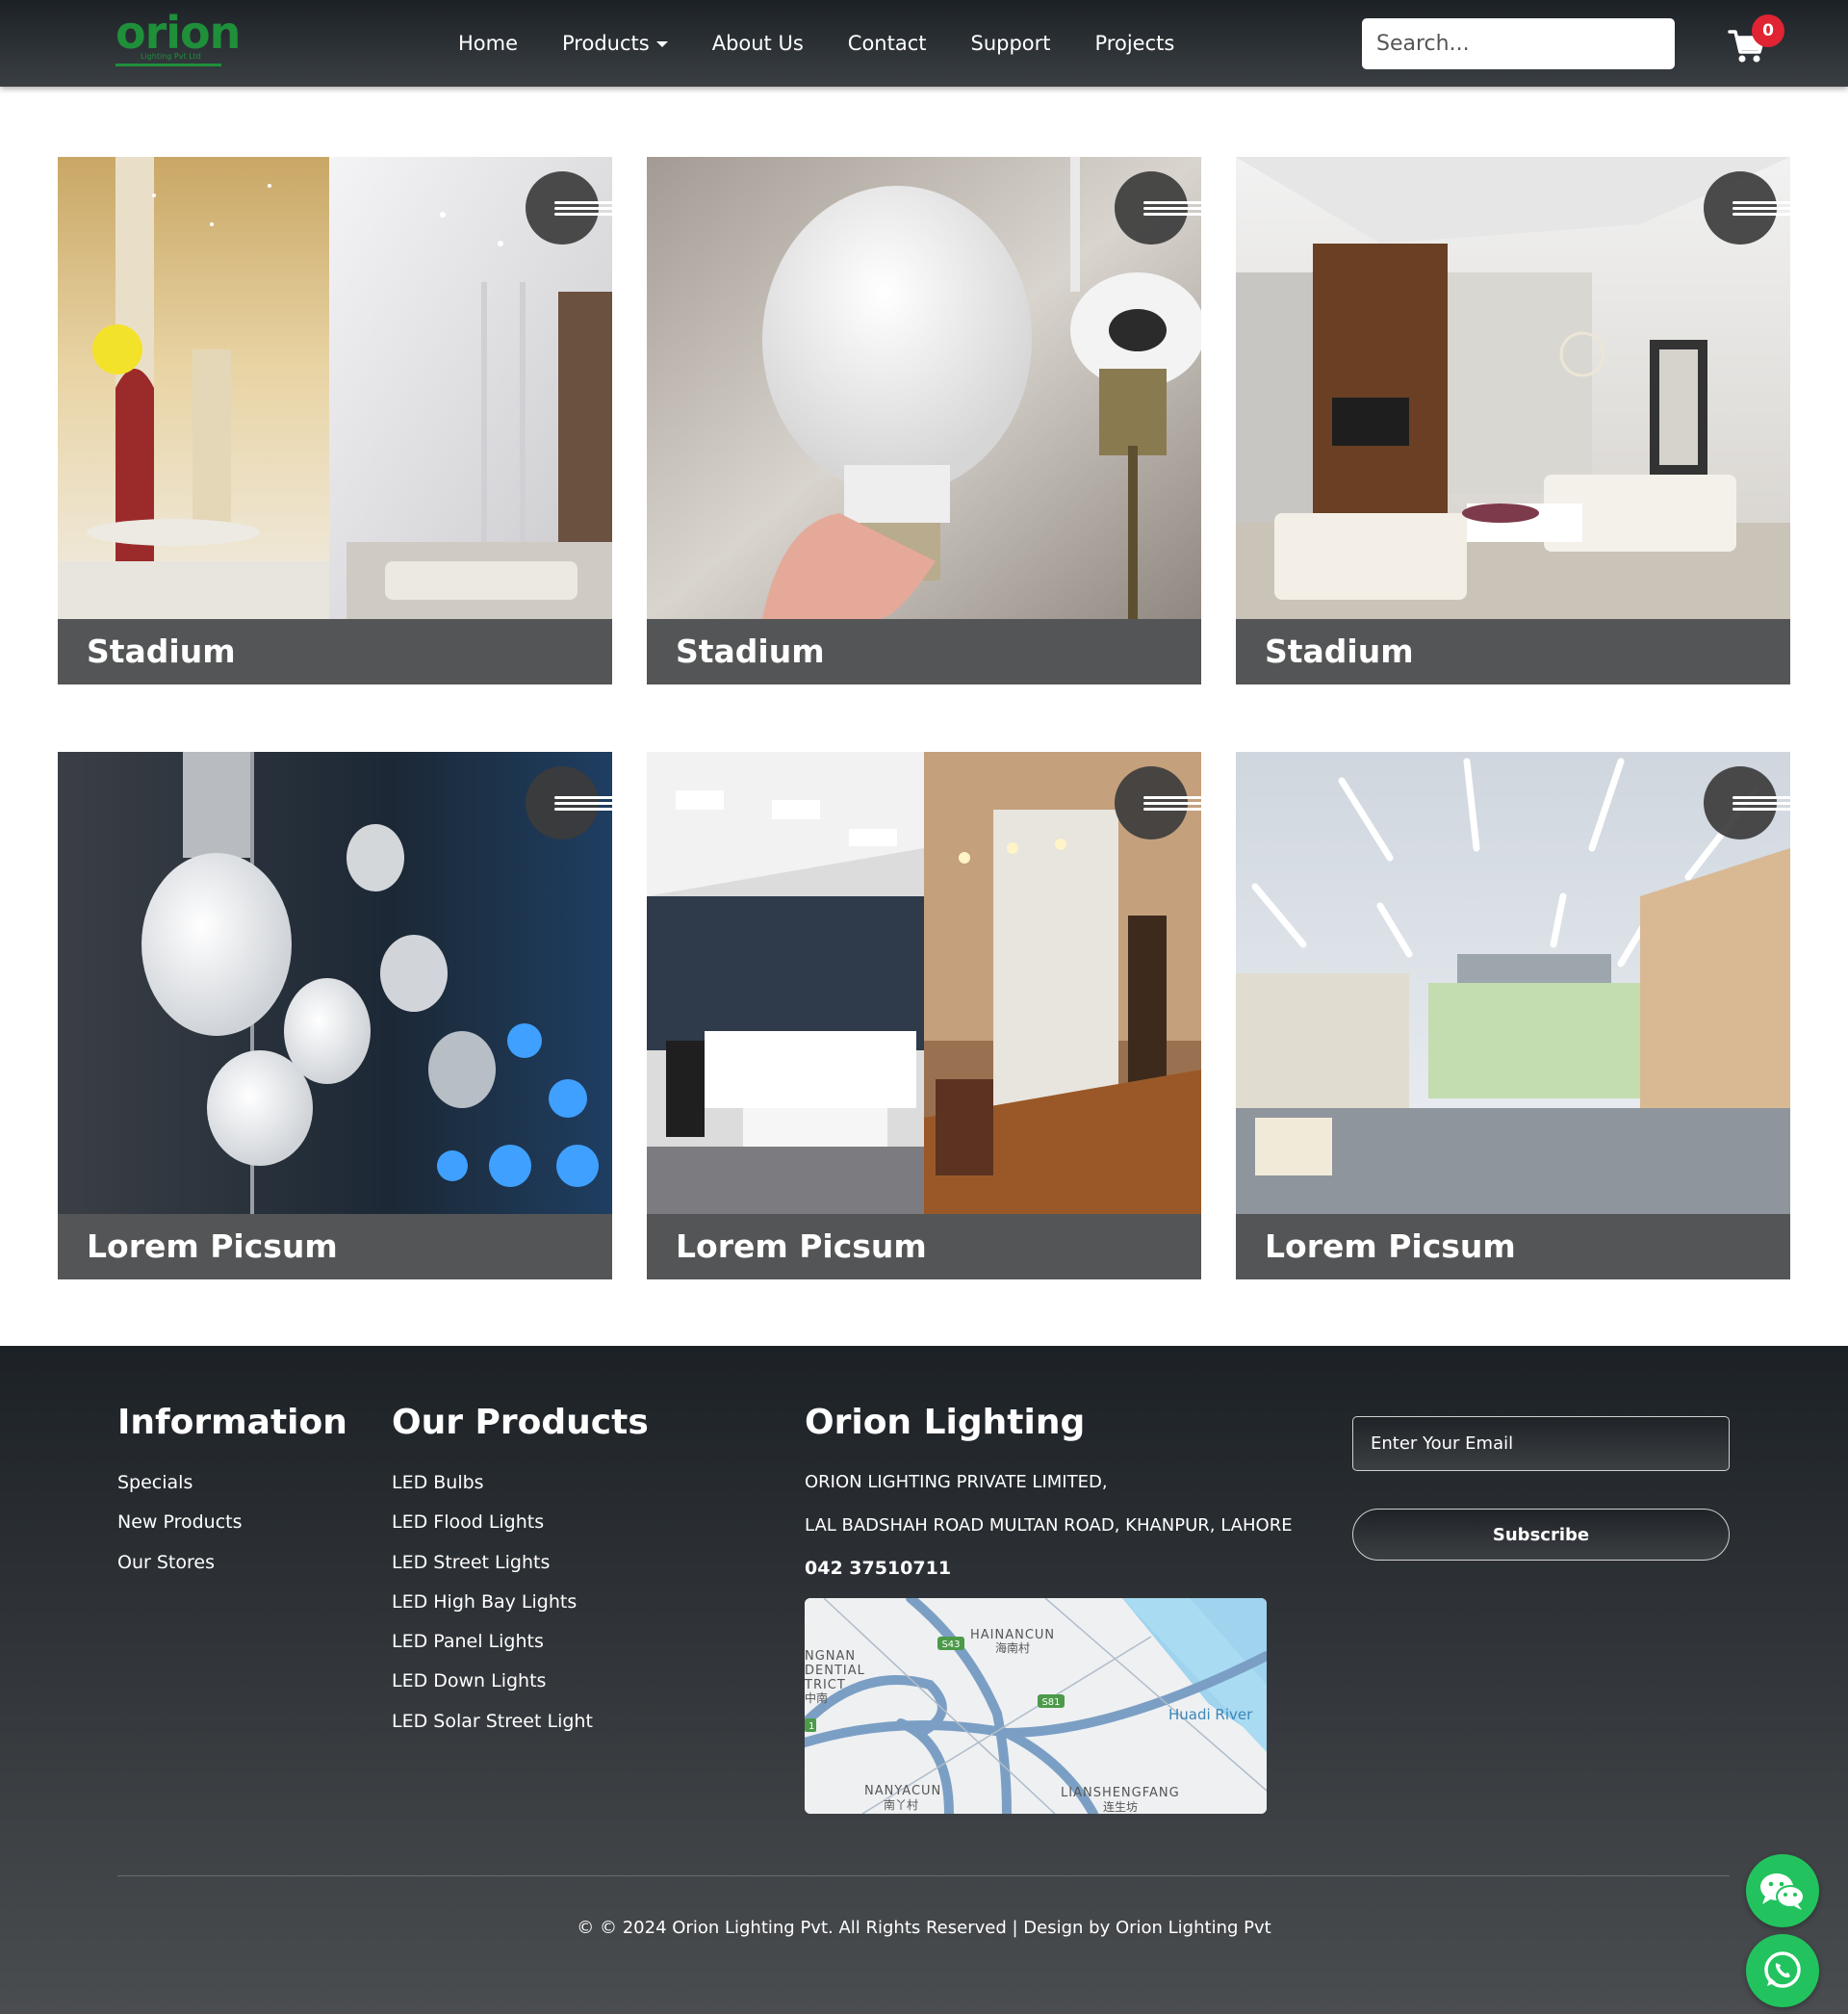  Describe the element at coordinates (492, 1522) in the screenshot. I see `footer-link-led-flood-lights: LED Flood Lights` at that location.